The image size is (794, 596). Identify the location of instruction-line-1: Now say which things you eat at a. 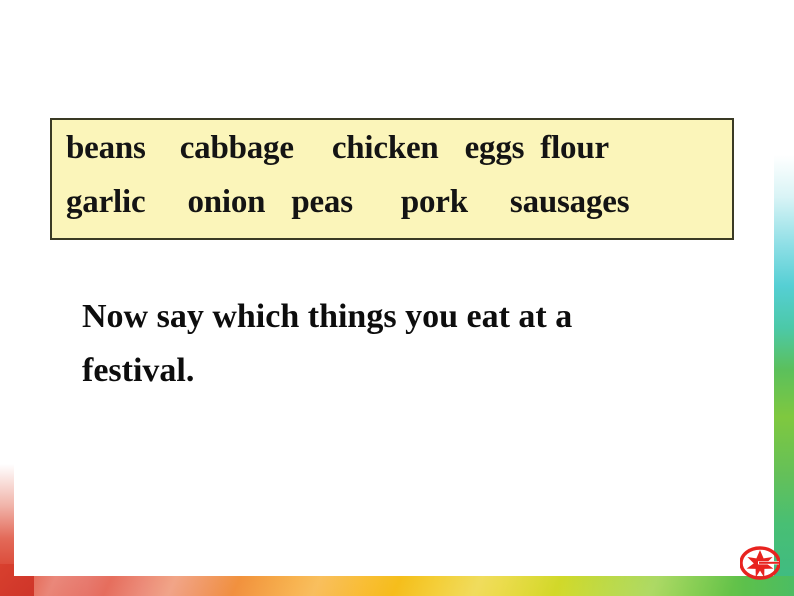
(327, 316).